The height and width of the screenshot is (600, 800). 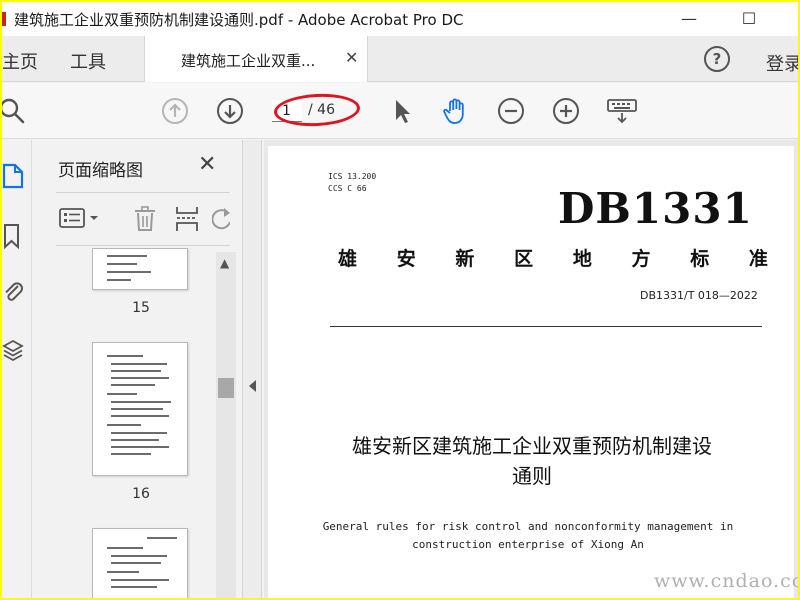 What do you see at coordinates (317, 110) in the screenshot?
I see `red-highlight-ellipse` at bounding box center [317, 110].